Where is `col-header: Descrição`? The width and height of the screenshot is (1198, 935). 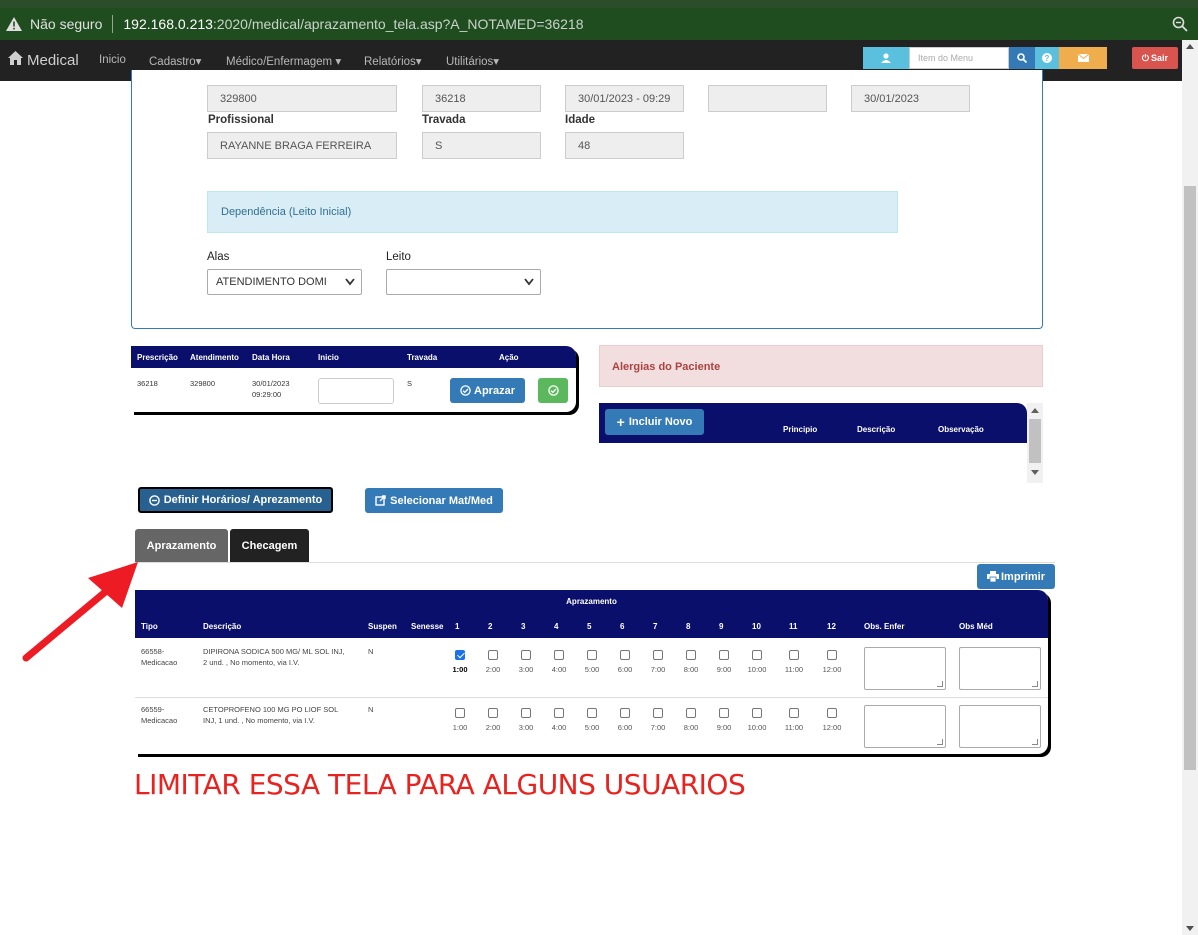 col-header: Descrição is located at coordinates (222, 626).